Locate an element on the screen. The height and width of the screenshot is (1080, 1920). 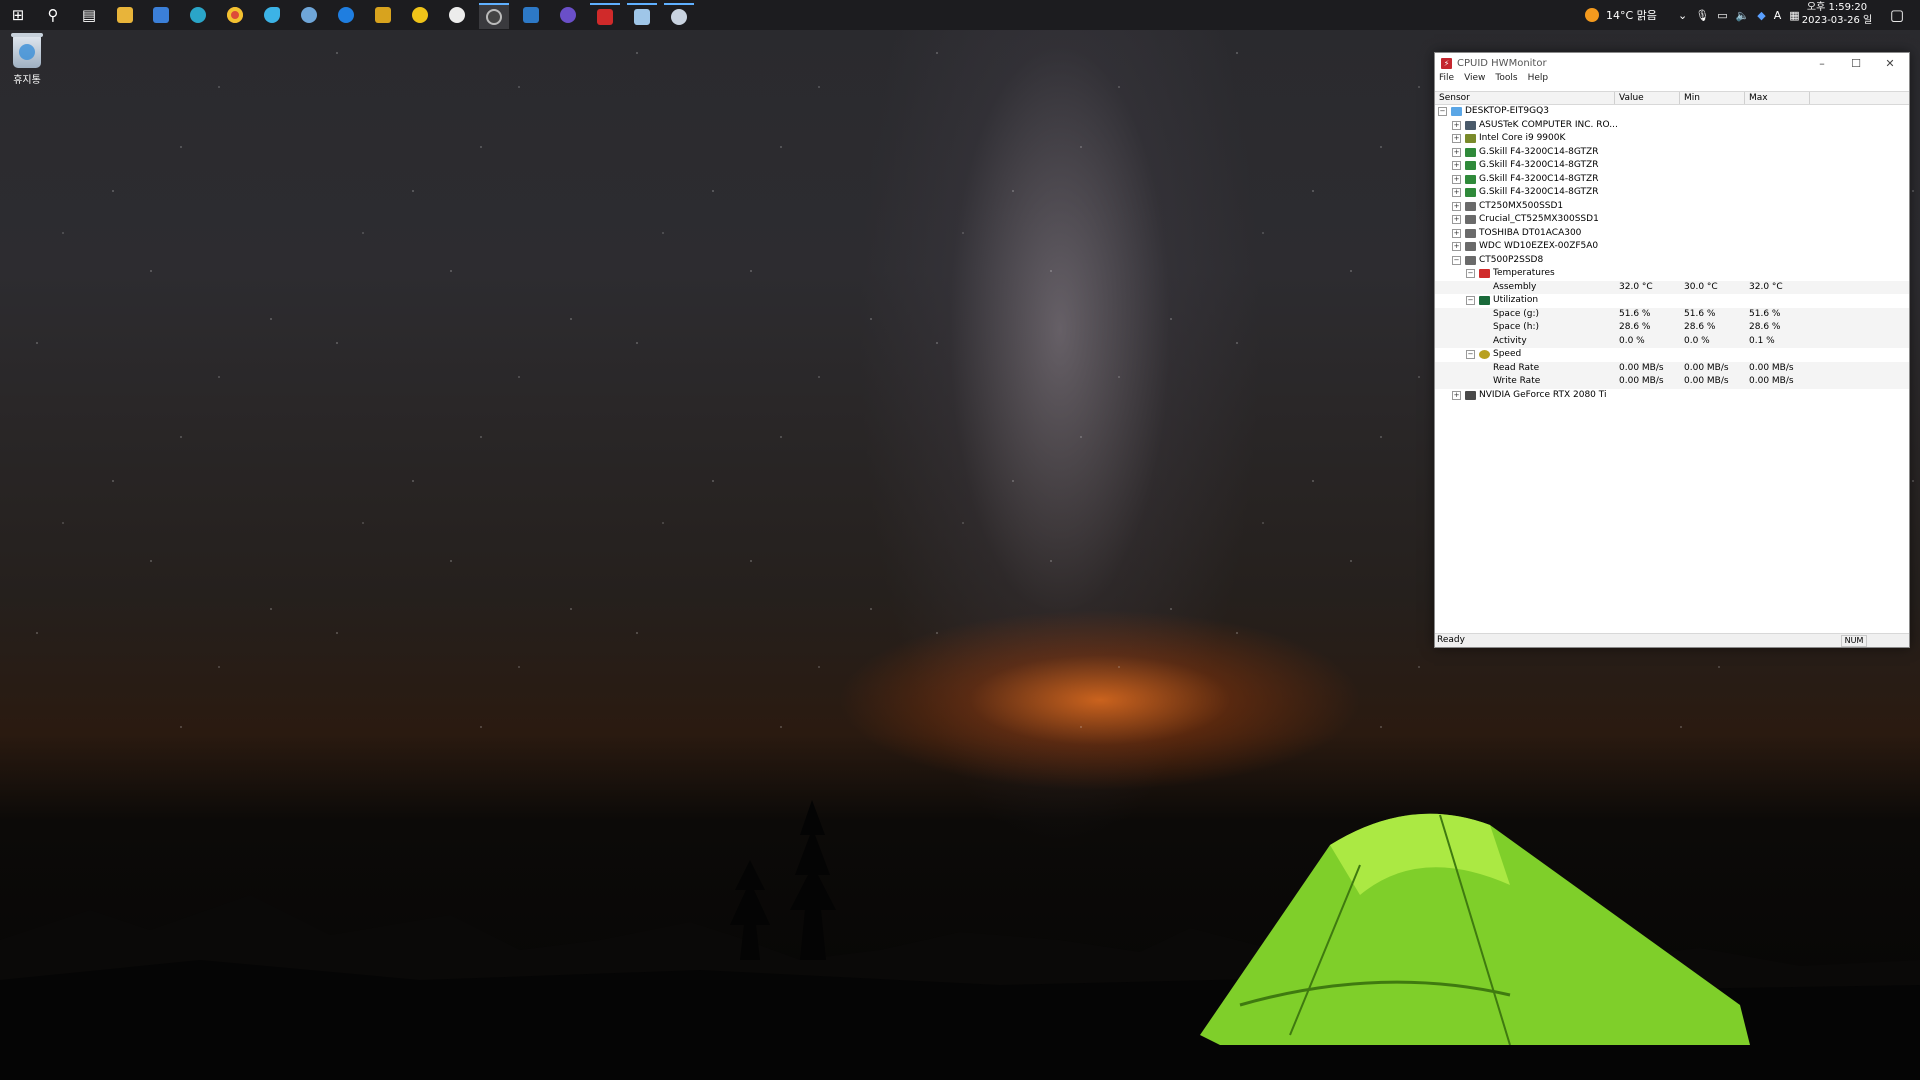
column-headers: Sensor Value Min Max is located at coordinates (1672, 98).